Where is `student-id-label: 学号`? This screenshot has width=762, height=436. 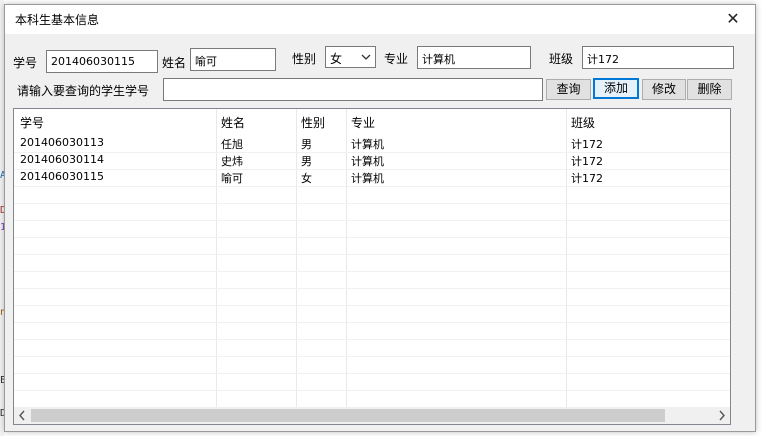 student-id-label: 学号 is located at coordinates (25, 63).